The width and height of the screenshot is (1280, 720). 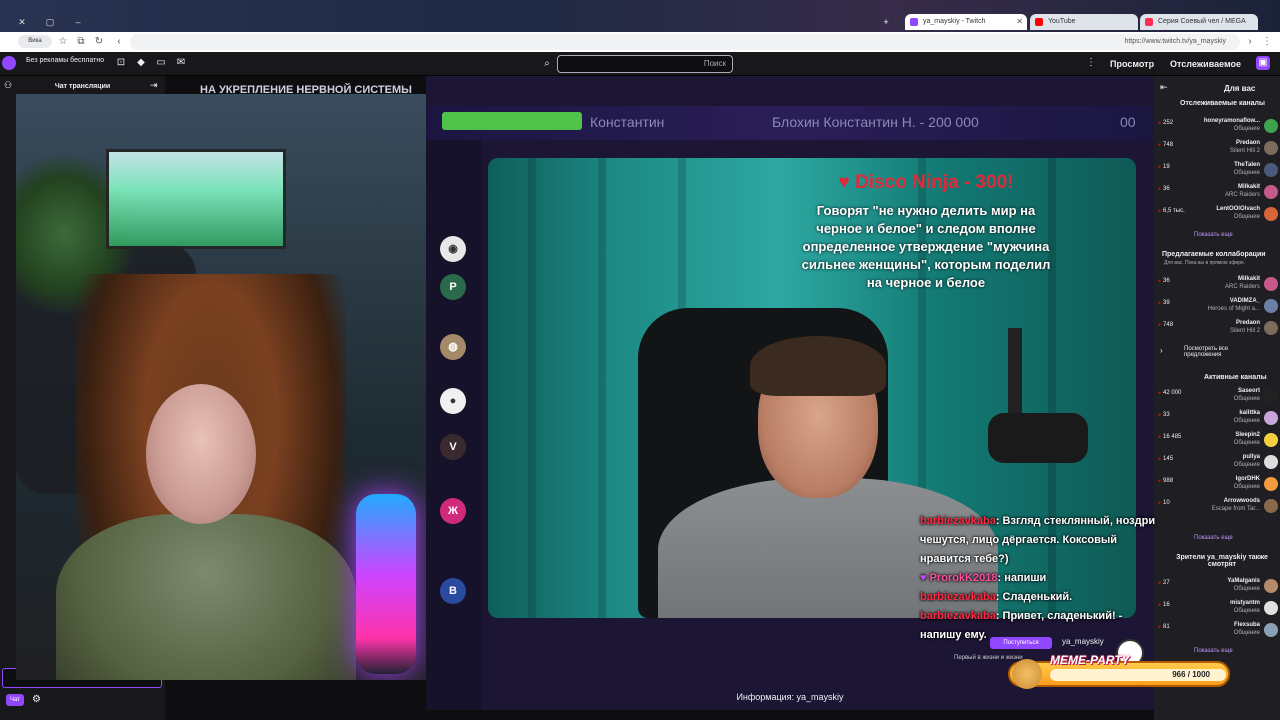 What do you see at coordinates (1217, 127) in the screenshot?
I see `sidebar-channel-item: honeyramonaflow... Общение 252` at bounding box center [1217, 127].